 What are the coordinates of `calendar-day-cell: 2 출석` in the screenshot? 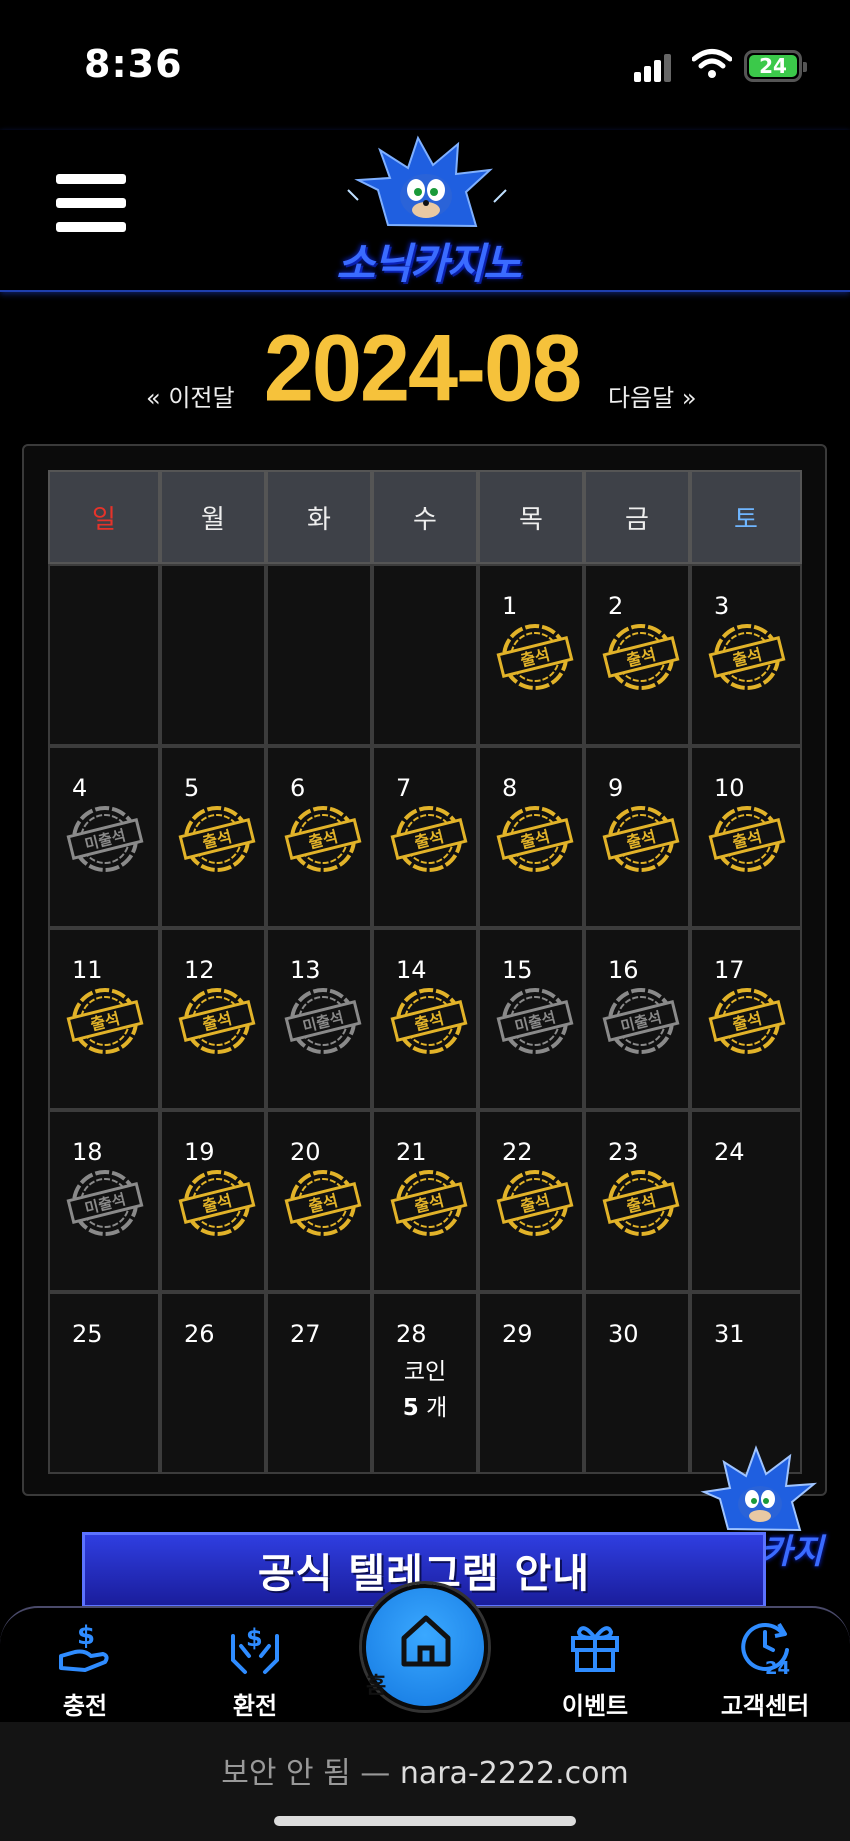 It's located at (637, 655).